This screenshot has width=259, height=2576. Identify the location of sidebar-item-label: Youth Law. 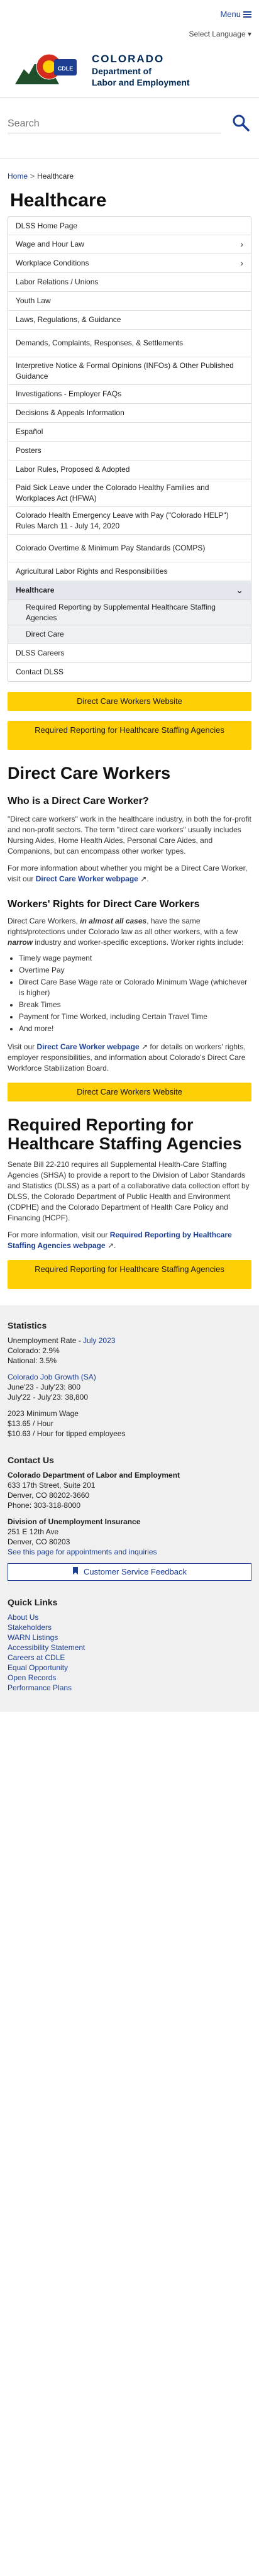
(33, 301).